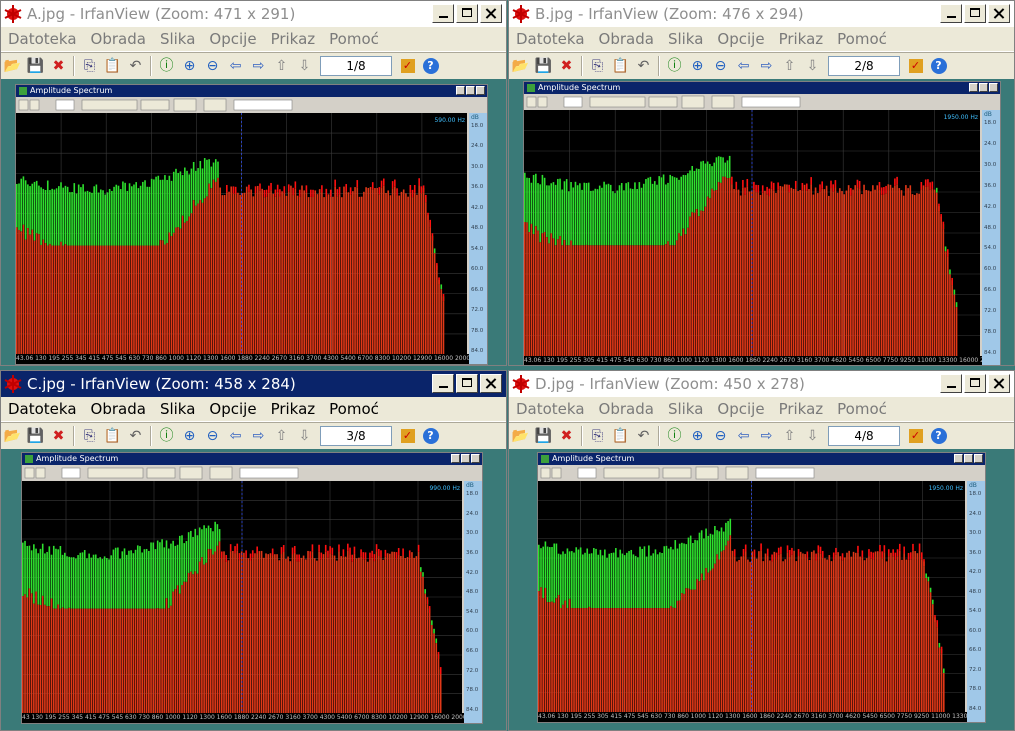 The width and height of the screenshot is (1015, 731). I want to click on title-bar: D.jpg - IrfanView (Zoom: 450 x 278), so click(761, 384).